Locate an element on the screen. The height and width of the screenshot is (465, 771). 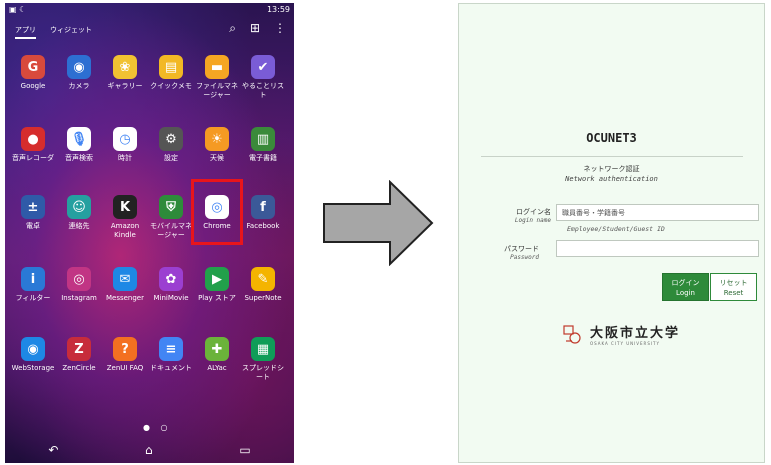
app-memo: ▤ クイックメモ is located at coordinates (171, 73).